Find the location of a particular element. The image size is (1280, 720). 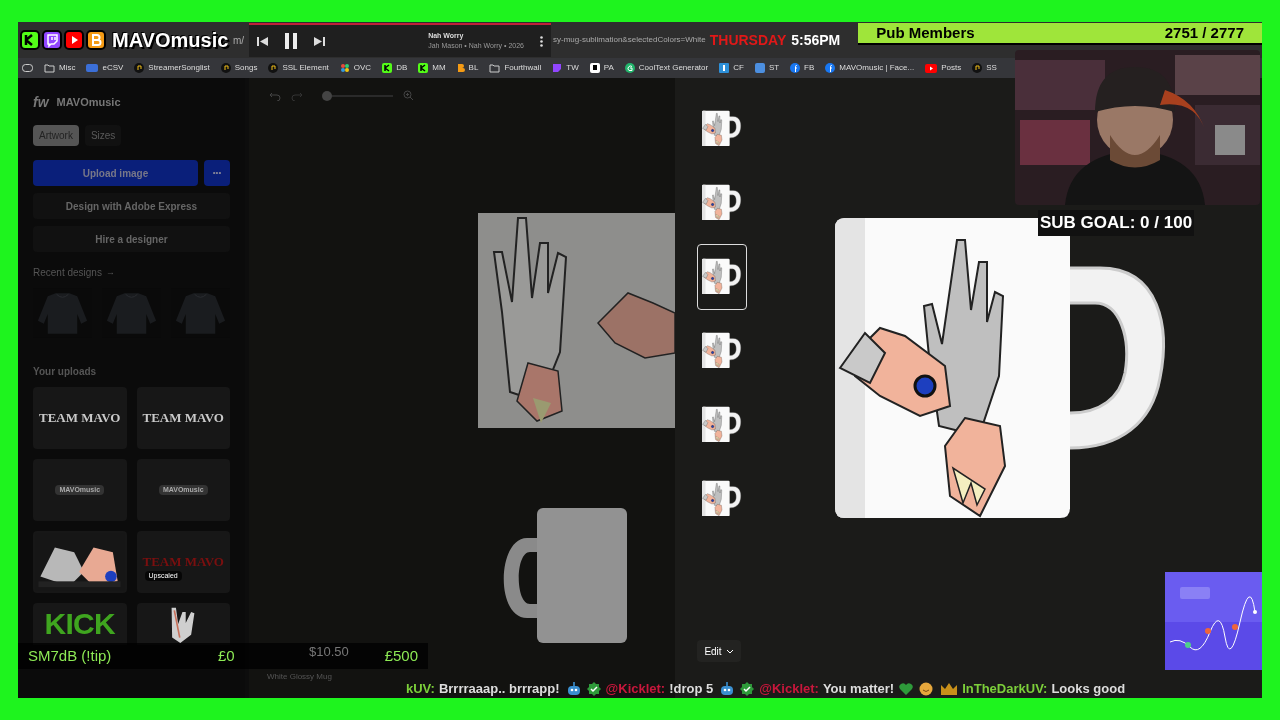

bookmark: OVC is located at coordinates (355, 68).